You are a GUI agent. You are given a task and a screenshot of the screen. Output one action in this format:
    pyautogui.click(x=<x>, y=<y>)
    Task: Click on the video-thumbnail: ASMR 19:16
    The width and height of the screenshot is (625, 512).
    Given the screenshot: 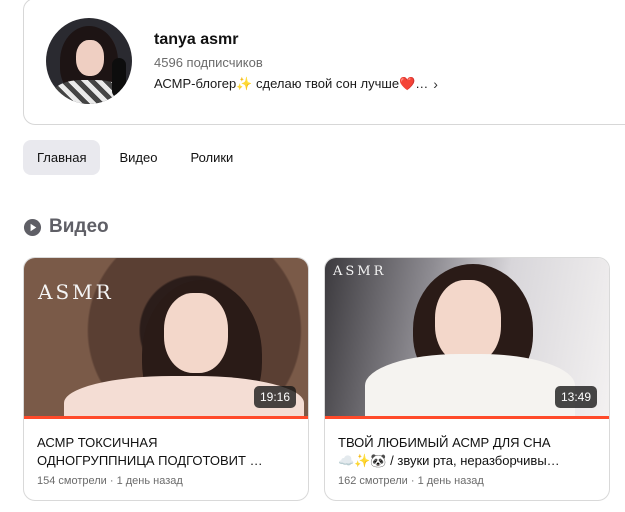 What is the action you would take?
    pyautogui.click(x=166, y=338)
    